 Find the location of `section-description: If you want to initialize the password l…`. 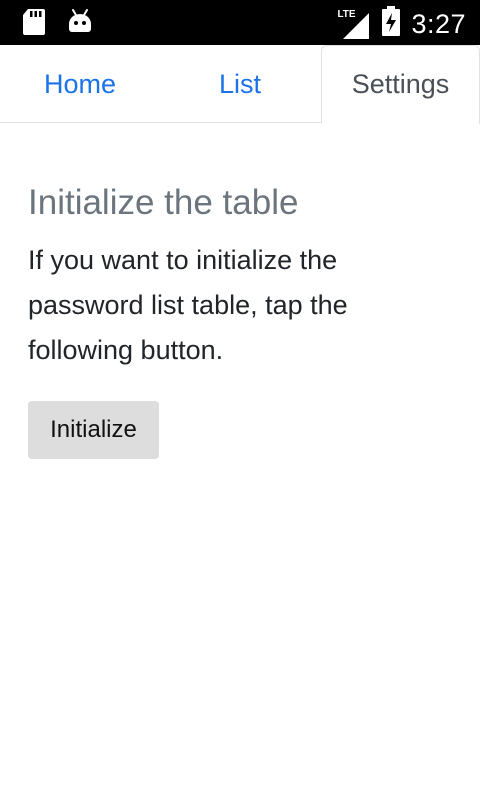

section-description: If you want to initialize the password l… is located at coordinates (188, 305).